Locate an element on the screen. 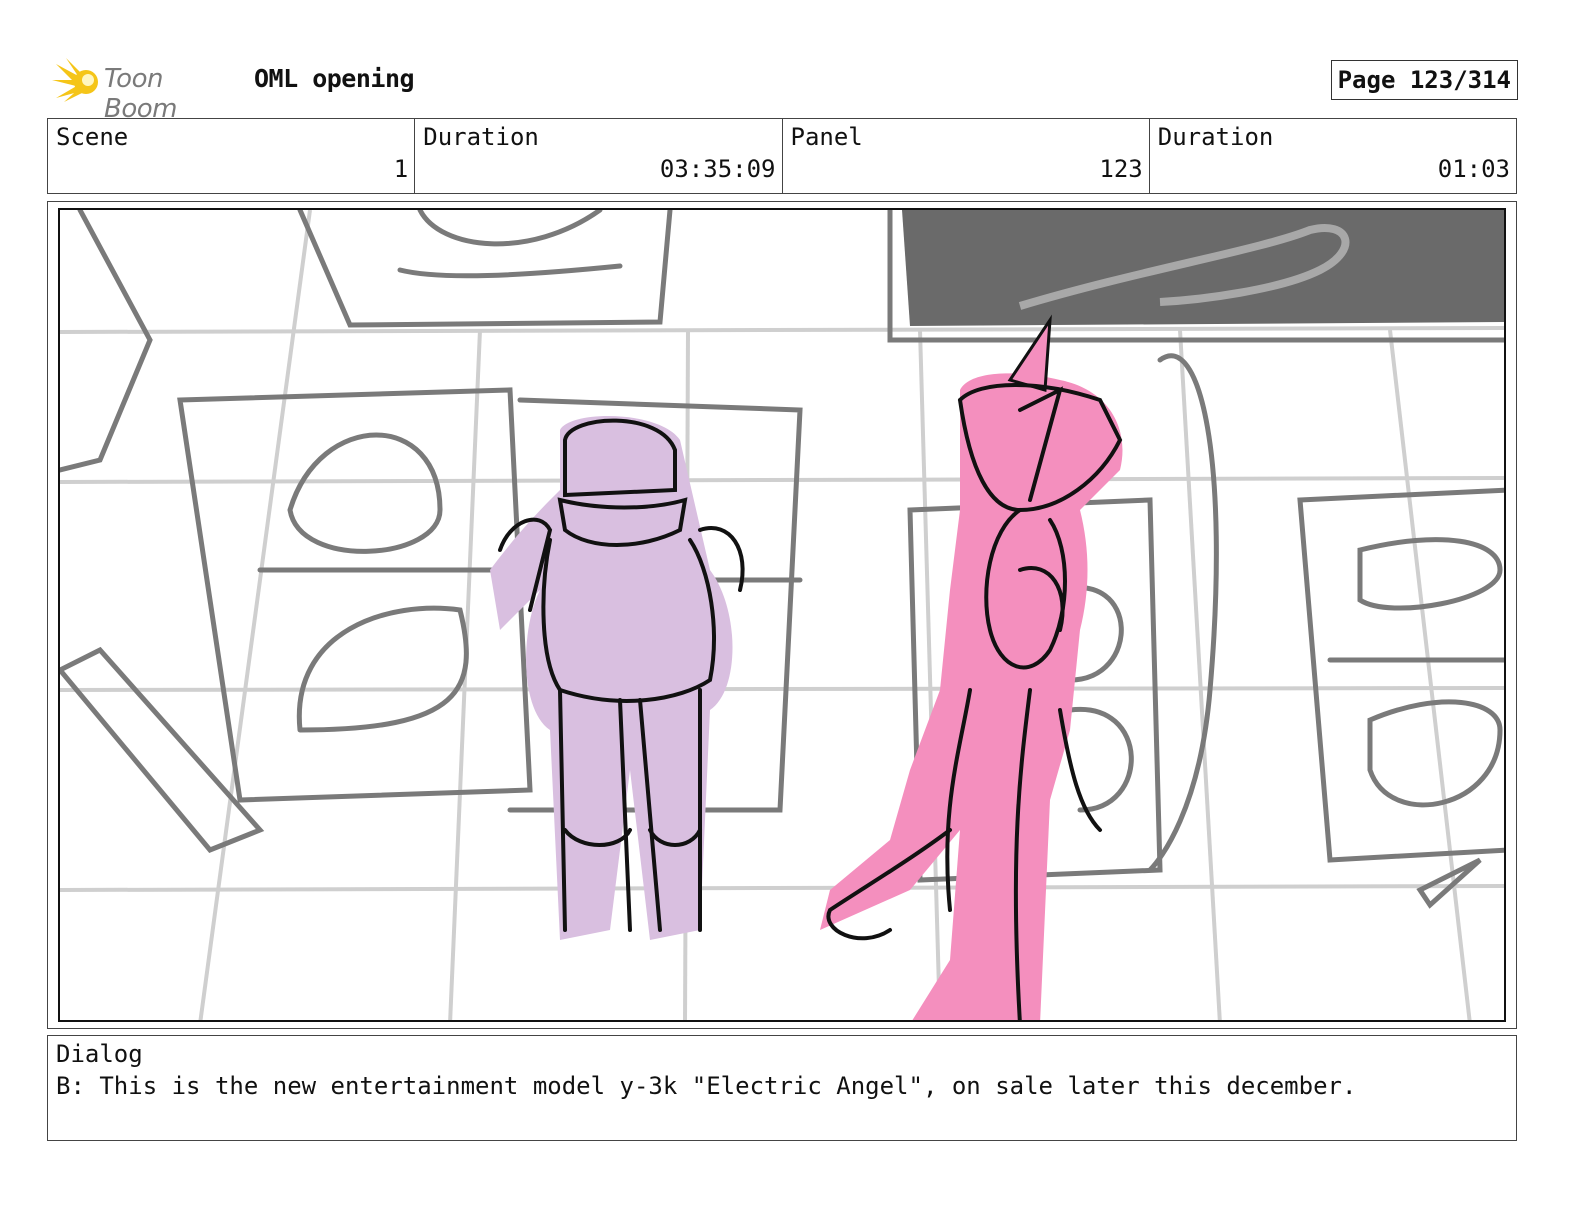  panel-duration-cell: Duration 01:03 is located at coordinates (1333, 156).